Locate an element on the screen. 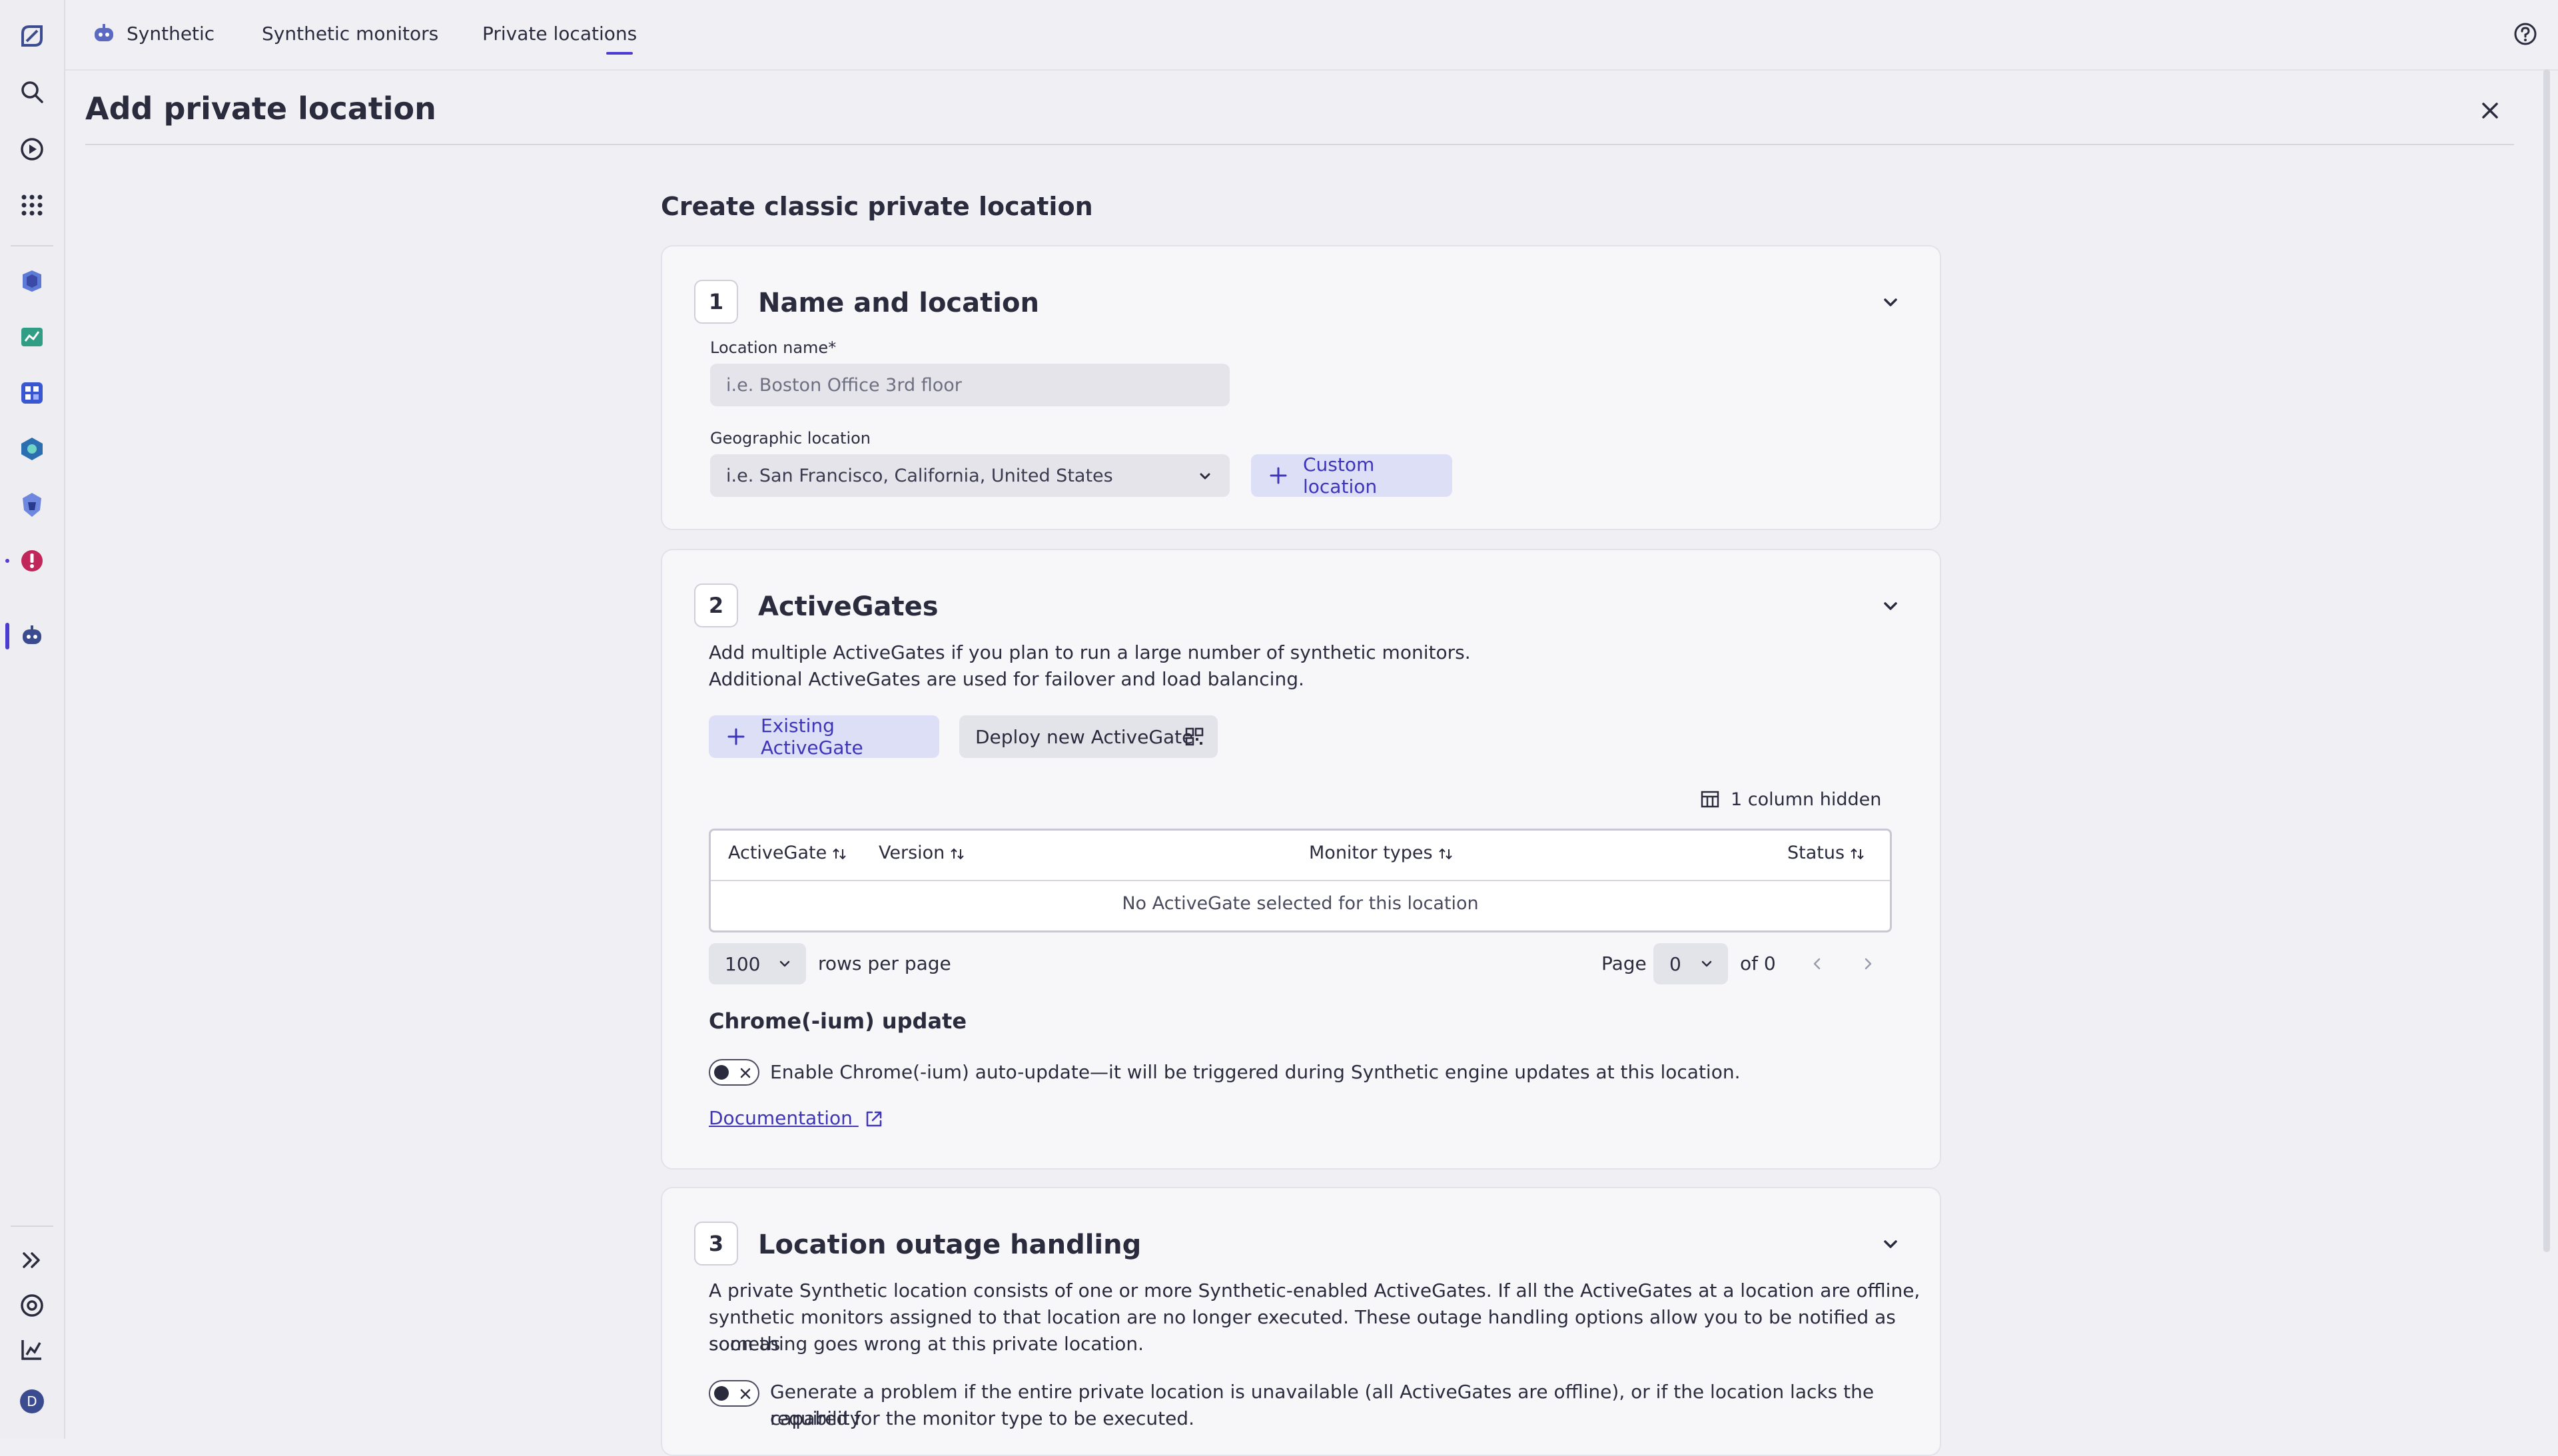 Image resolution: width=2558 pixels, height=1456 pixels. columns-hidden-label: 1 column hidden is located at coordinates (1806, 799).